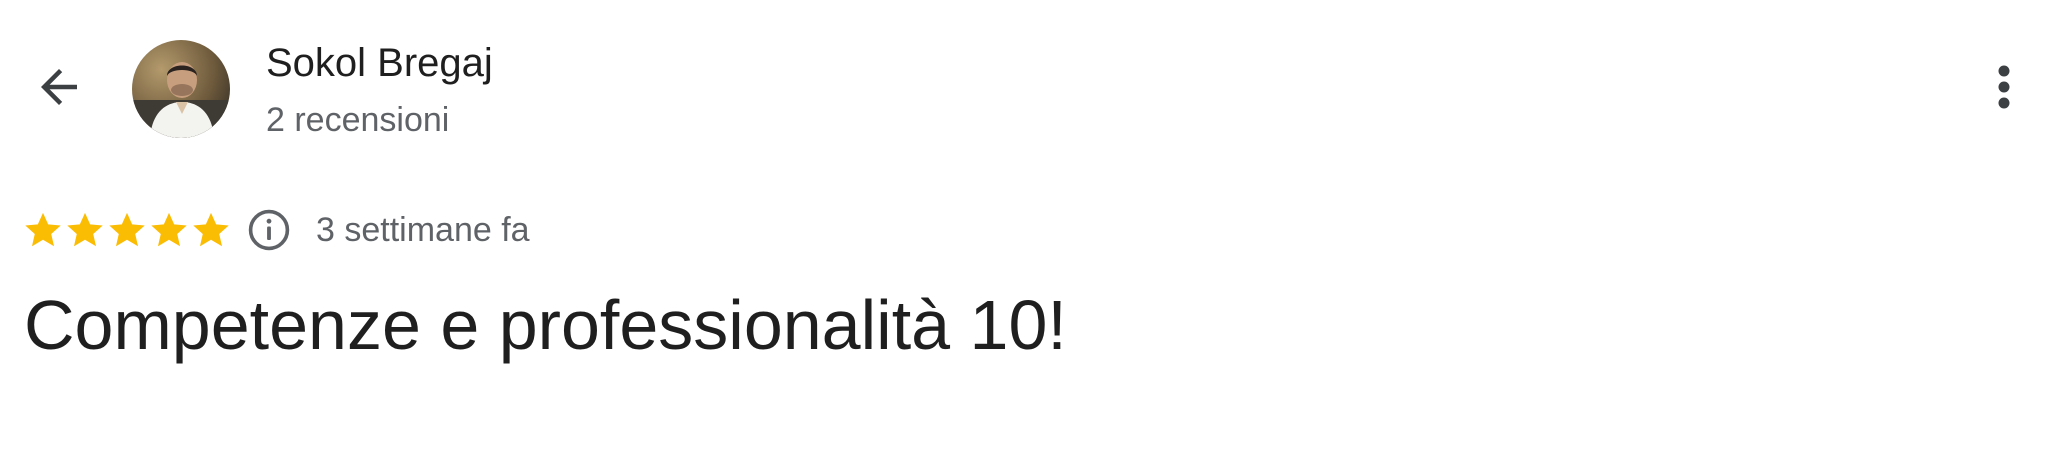 The width and height of the screenshot is (2056, 452). I want to click on more-vert-icon, so click(2004, 89).